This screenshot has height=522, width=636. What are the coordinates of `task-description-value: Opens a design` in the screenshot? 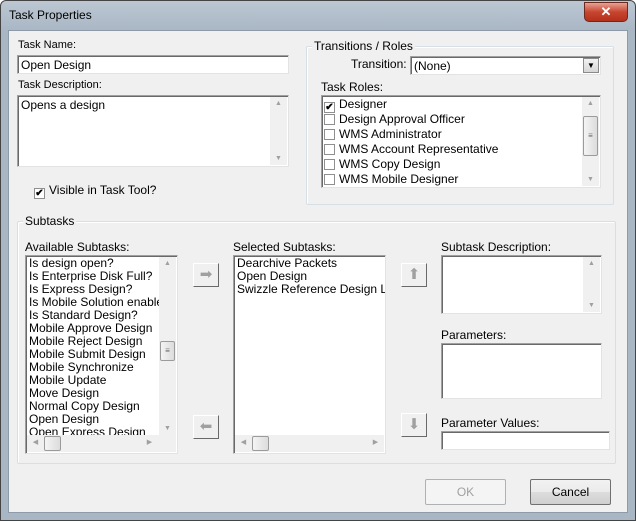 It's located at (63, 105).